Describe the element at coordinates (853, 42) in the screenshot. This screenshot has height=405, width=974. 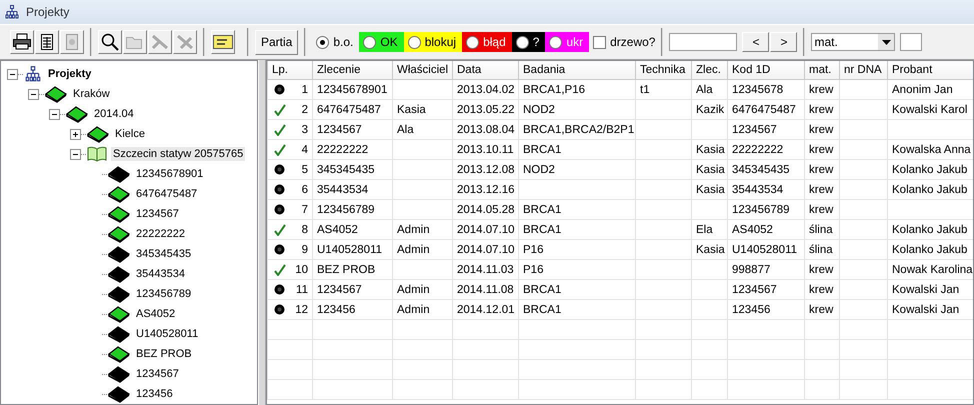
I see `material-select: mat.` at that location.